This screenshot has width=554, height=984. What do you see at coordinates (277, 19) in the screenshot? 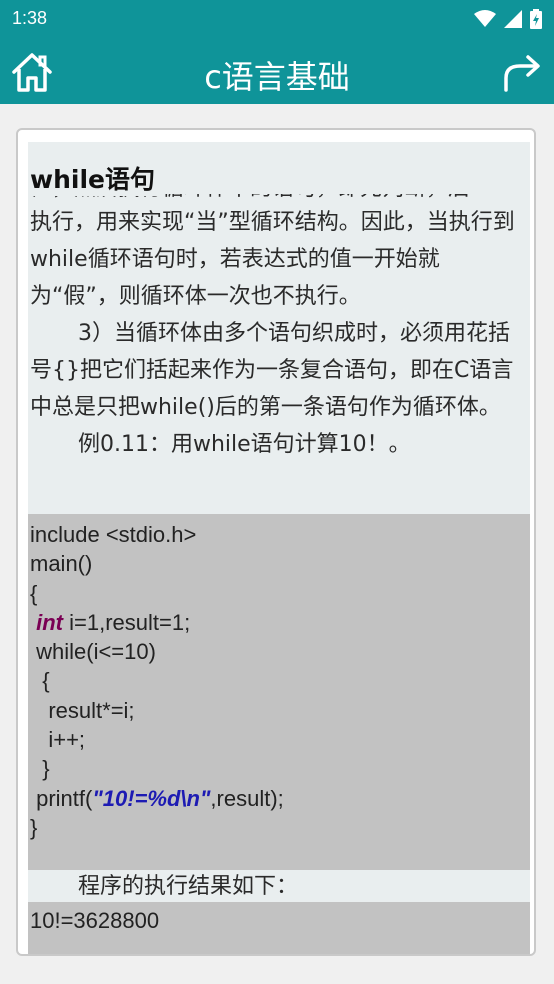
I see `status-bar: 1:38` at bounding box center [277, 19].